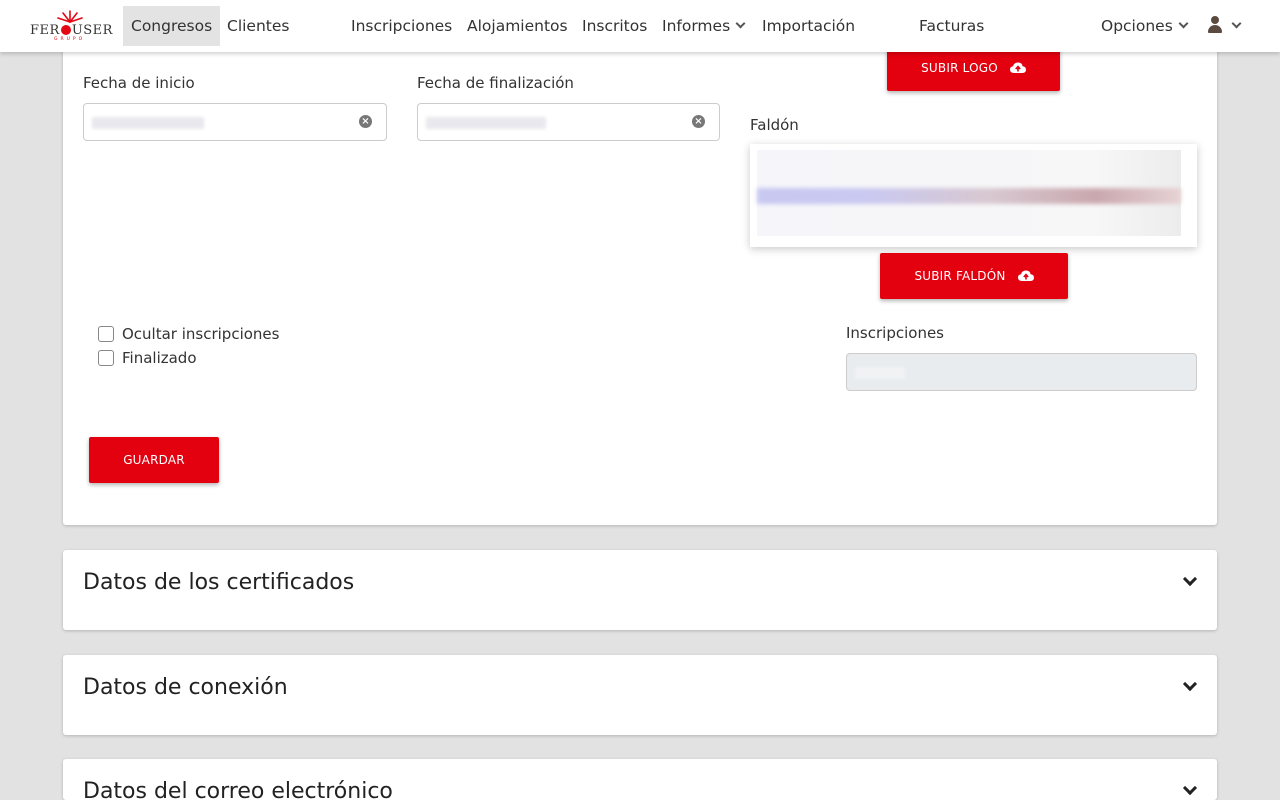 The width and height of the screenshot is (1280, 800). Describe the element at coordinates (106, 334) in the screenshot. I see `ocultar-inscripciones-checkbox` at that location.